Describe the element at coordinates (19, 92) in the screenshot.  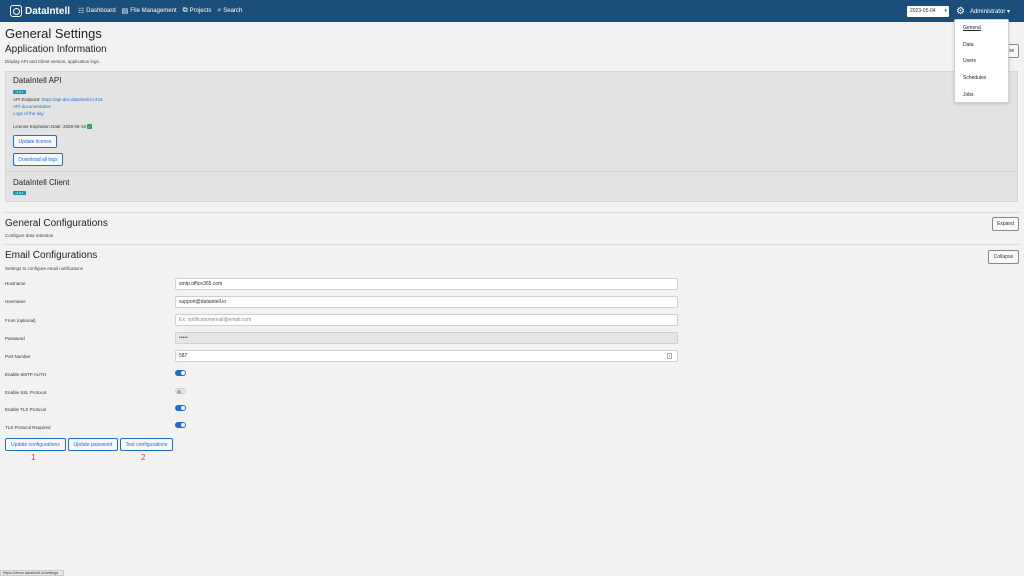
I see `api-version-badge: v1.8.1` at that location.